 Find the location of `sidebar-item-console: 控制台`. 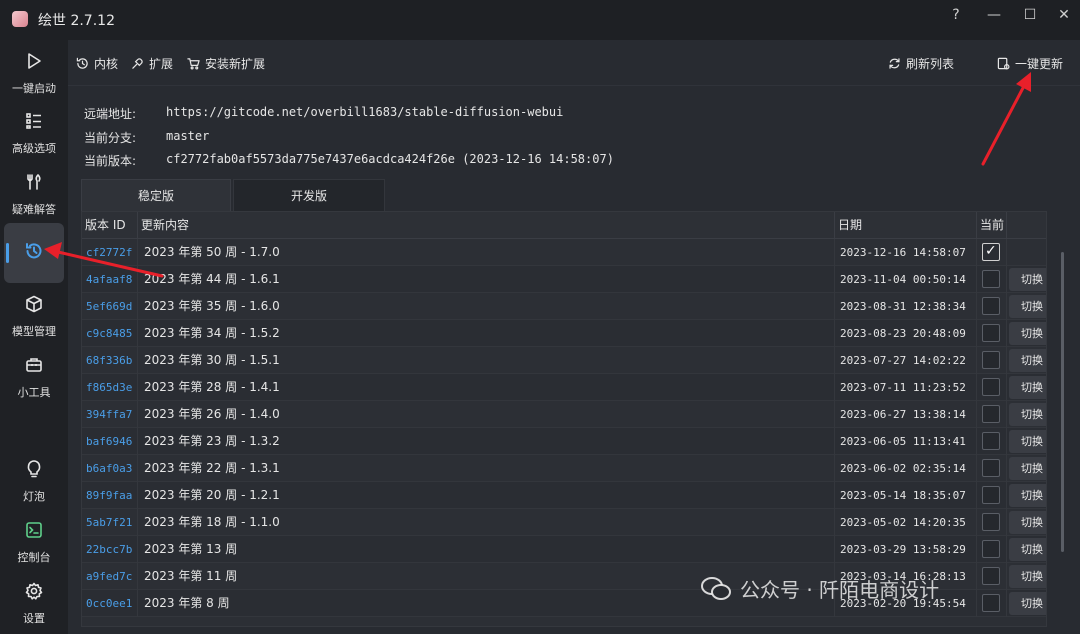

sidebar-item-console: 控制台 is located at coordinates (34, 543).